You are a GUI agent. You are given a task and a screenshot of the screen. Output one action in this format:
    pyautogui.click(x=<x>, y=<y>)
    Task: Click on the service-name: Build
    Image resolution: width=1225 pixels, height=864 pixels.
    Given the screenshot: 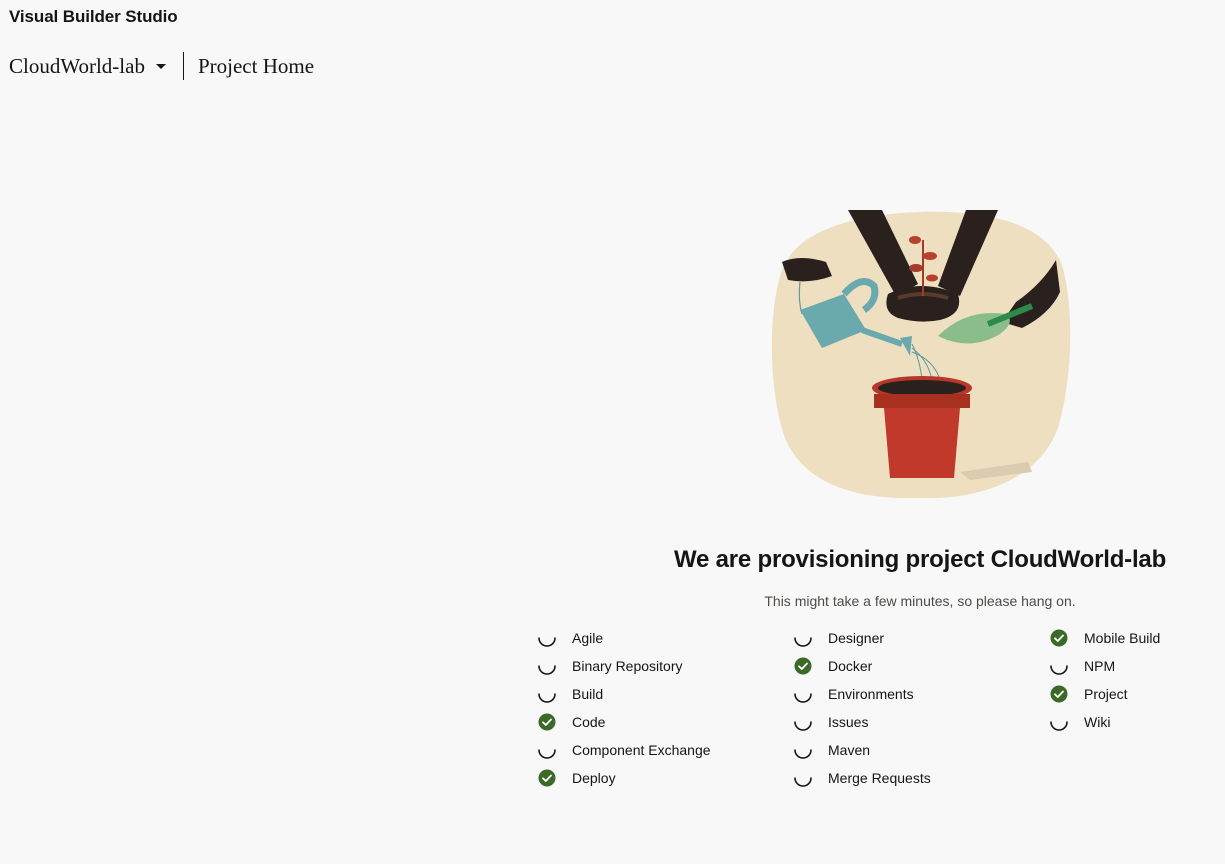 What is the action you would take?
    pyautogui.click(x=588, y=694)
    